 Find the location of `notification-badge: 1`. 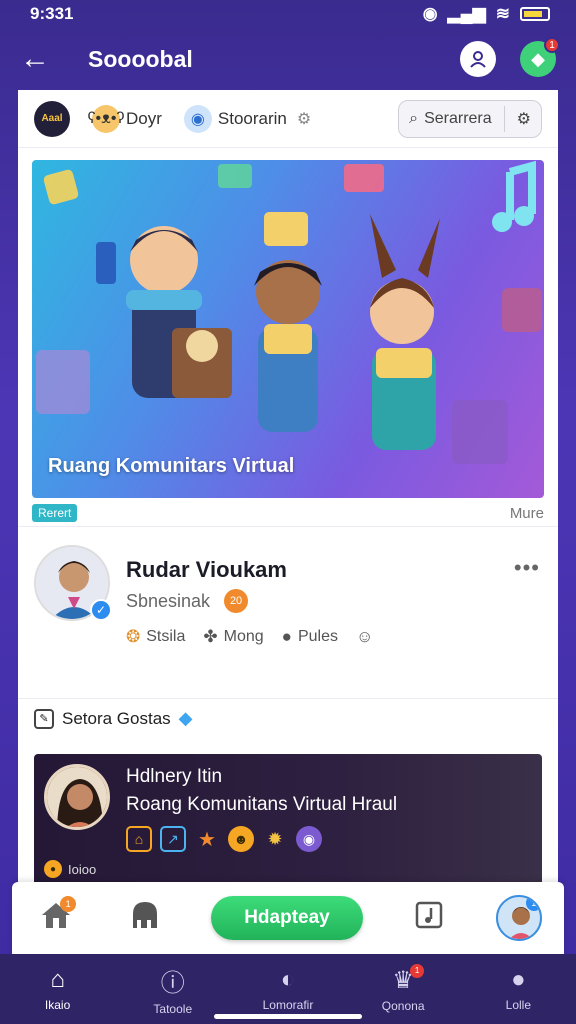

notification-badge: 1 is located at coordinates (552, 45).